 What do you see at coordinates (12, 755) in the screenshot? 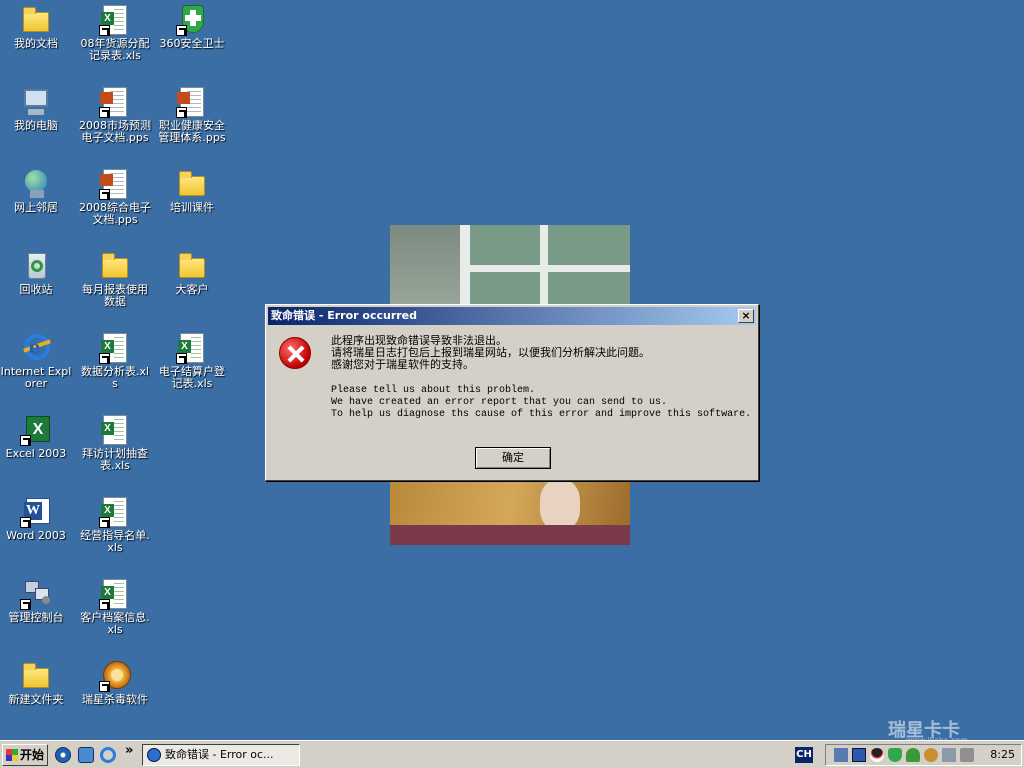
I see `windows-flag-icon` at bounding box center [12, 755].